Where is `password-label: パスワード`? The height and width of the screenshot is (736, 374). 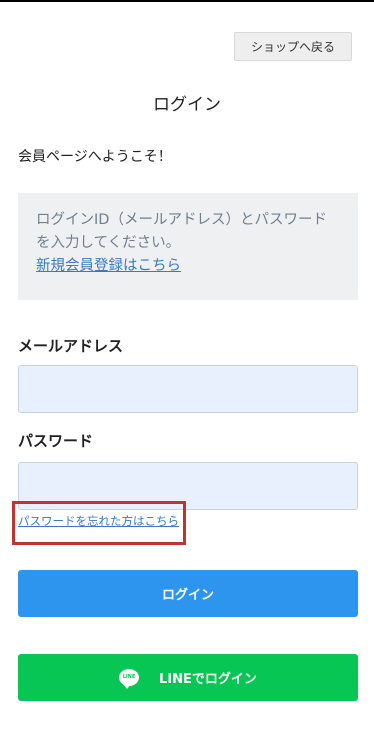 password-label: パスワード is located at coordinates (56, 441).